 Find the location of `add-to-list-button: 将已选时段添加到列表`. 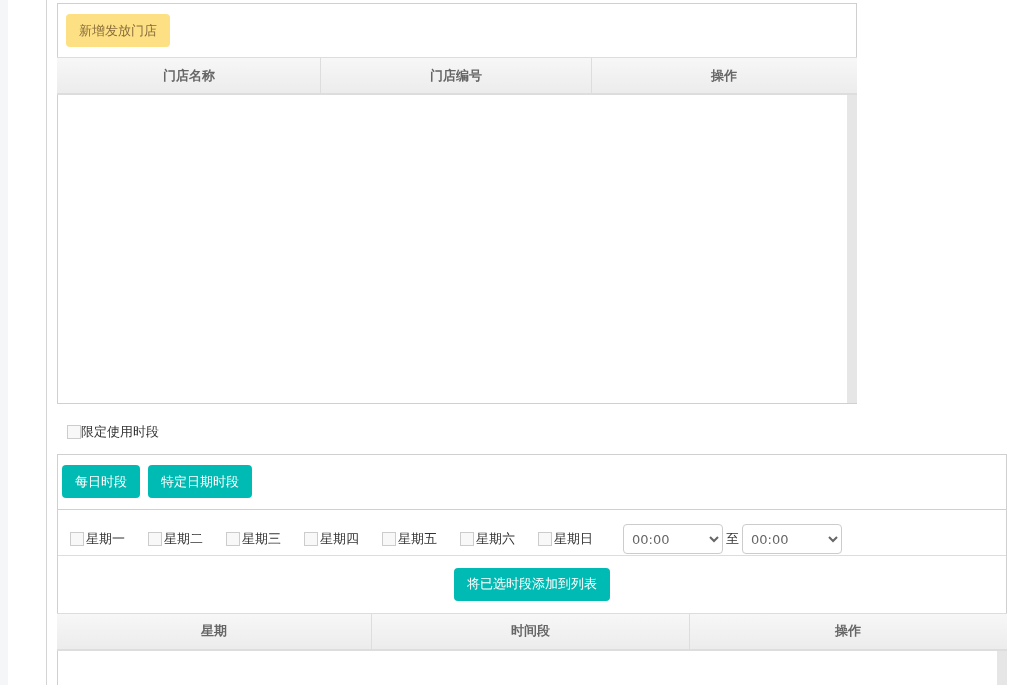

add-to-list-button: 将已选时段添加到列表 is located at coordinates (532, 584).